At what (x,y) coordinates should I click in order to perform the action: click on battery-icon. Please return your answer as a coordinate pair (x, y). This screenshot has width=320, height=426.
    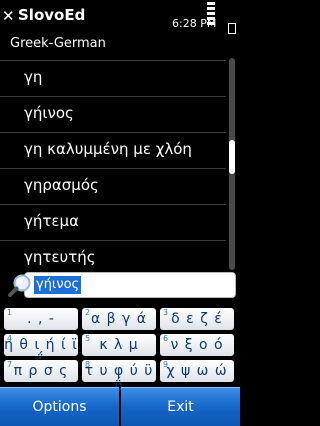
    Looking at the image, I should click on (232, 18).